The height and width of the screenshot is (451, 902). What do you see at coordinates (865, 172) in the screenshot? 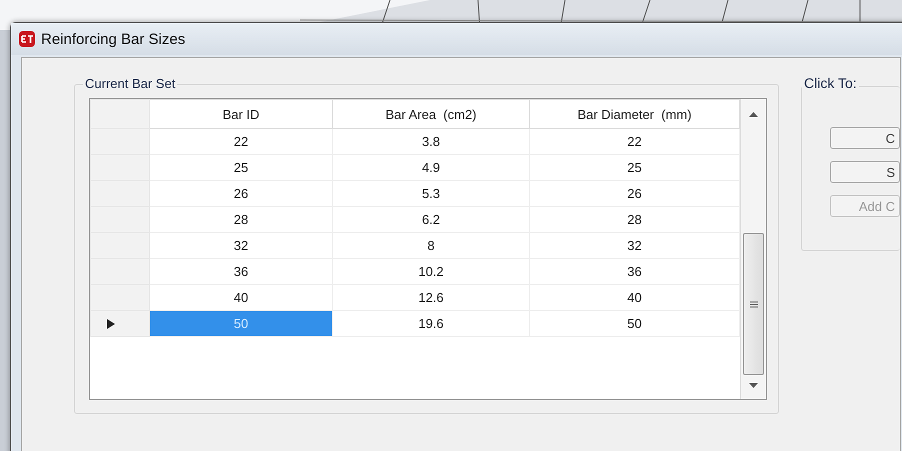
I see `action-button: S` at bounding box center [865, 172].